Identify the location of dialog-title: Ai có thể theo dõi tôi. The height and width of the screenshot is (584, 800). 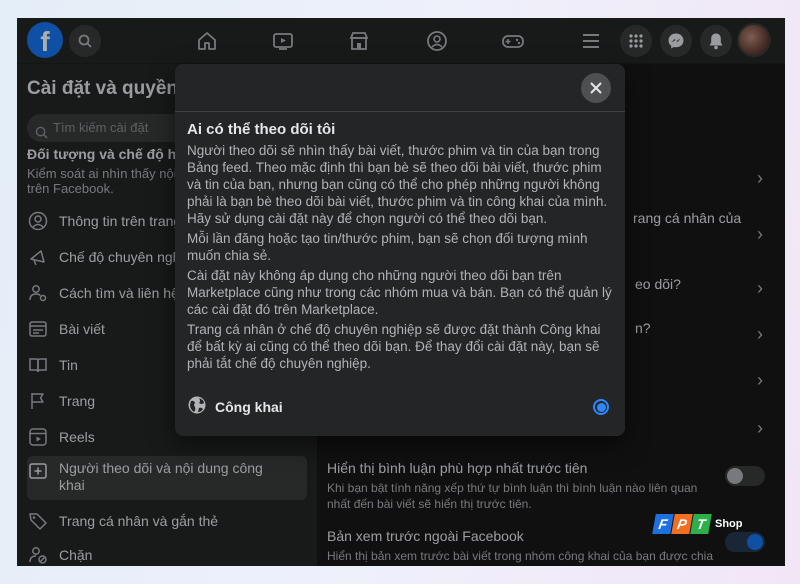
(261, 129).